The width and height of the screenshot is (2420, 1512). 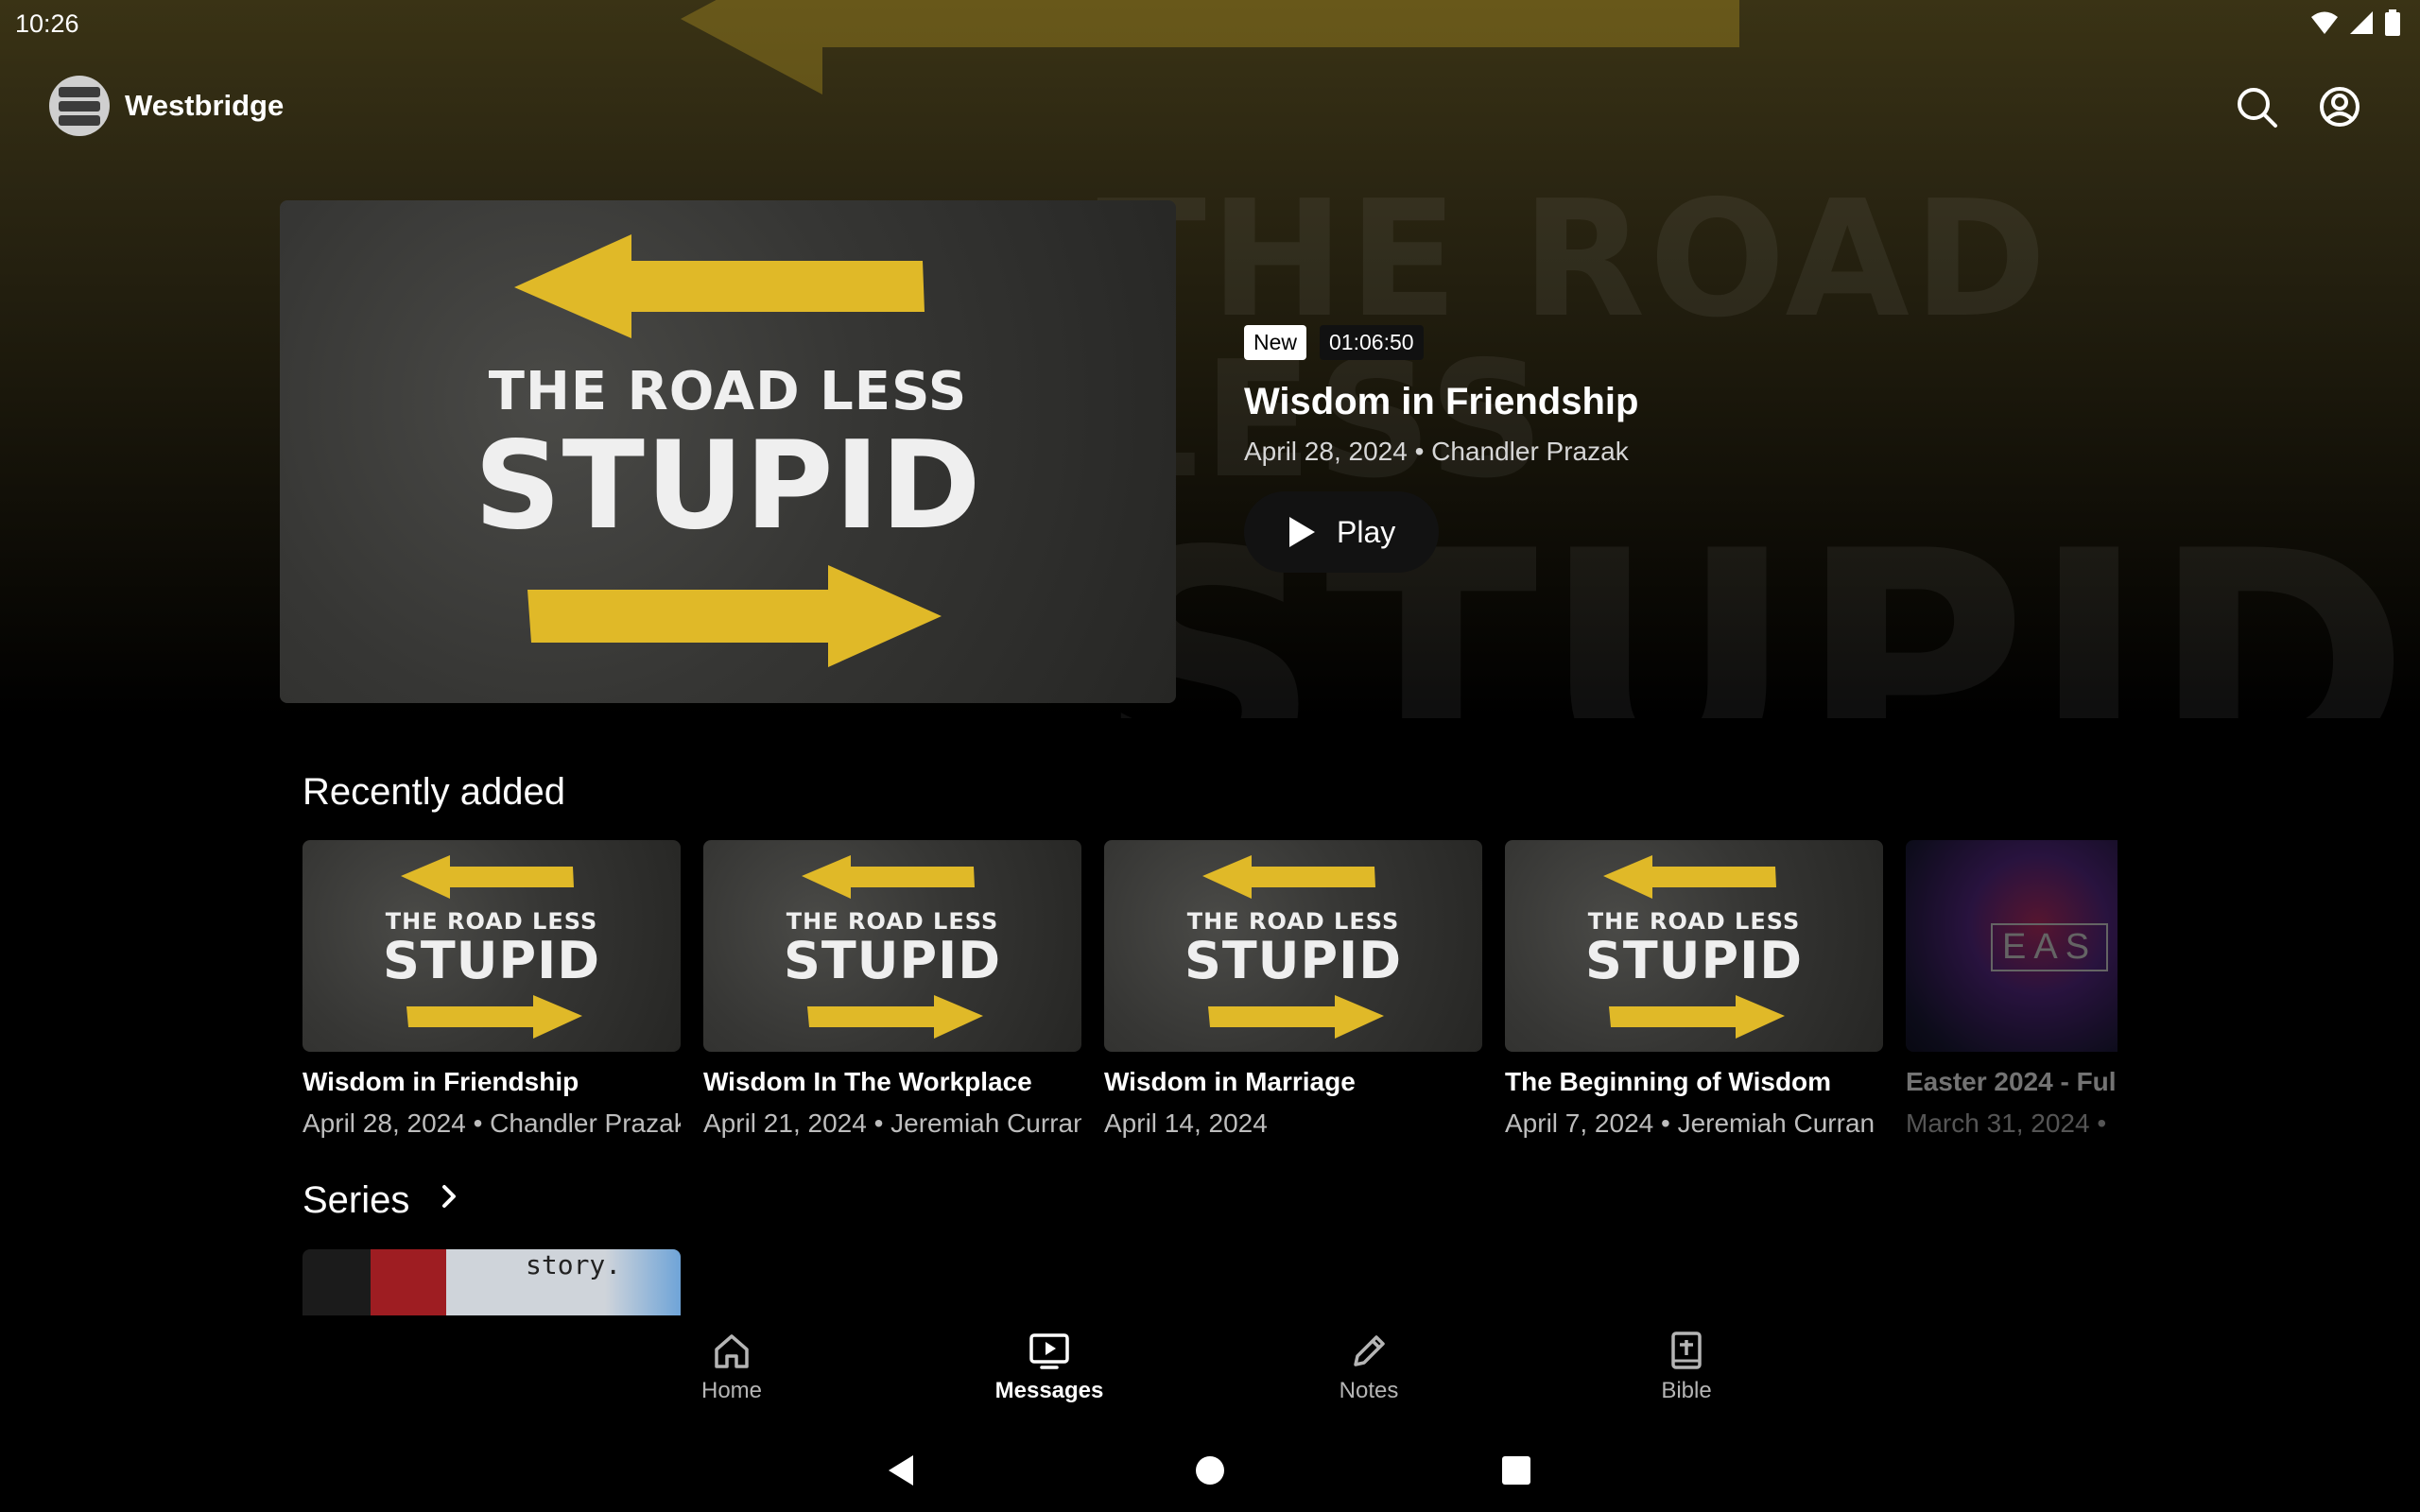 I want to click on message-thumbnail: EAS, so click(x=2012, y=946).